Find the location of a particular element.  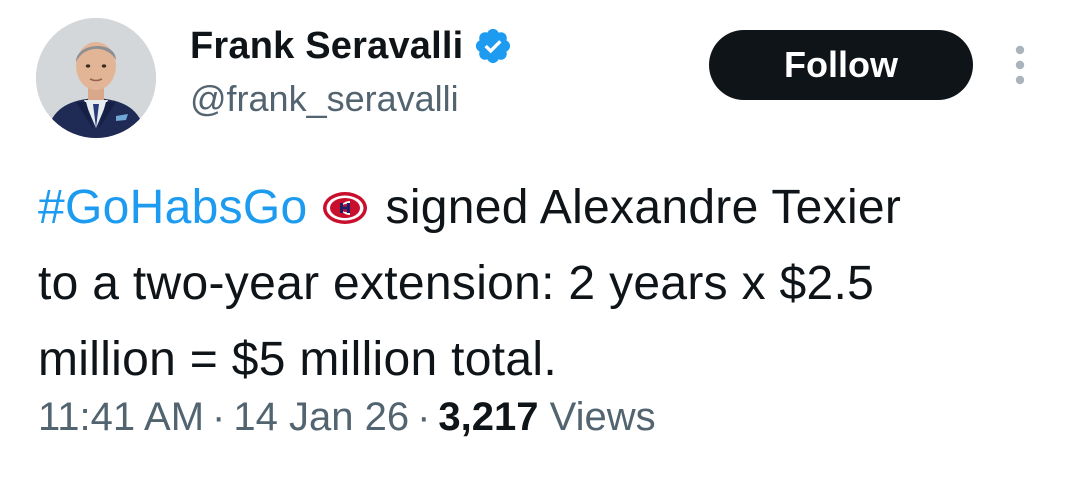

avatar-image is located at coordinates (96, 78).